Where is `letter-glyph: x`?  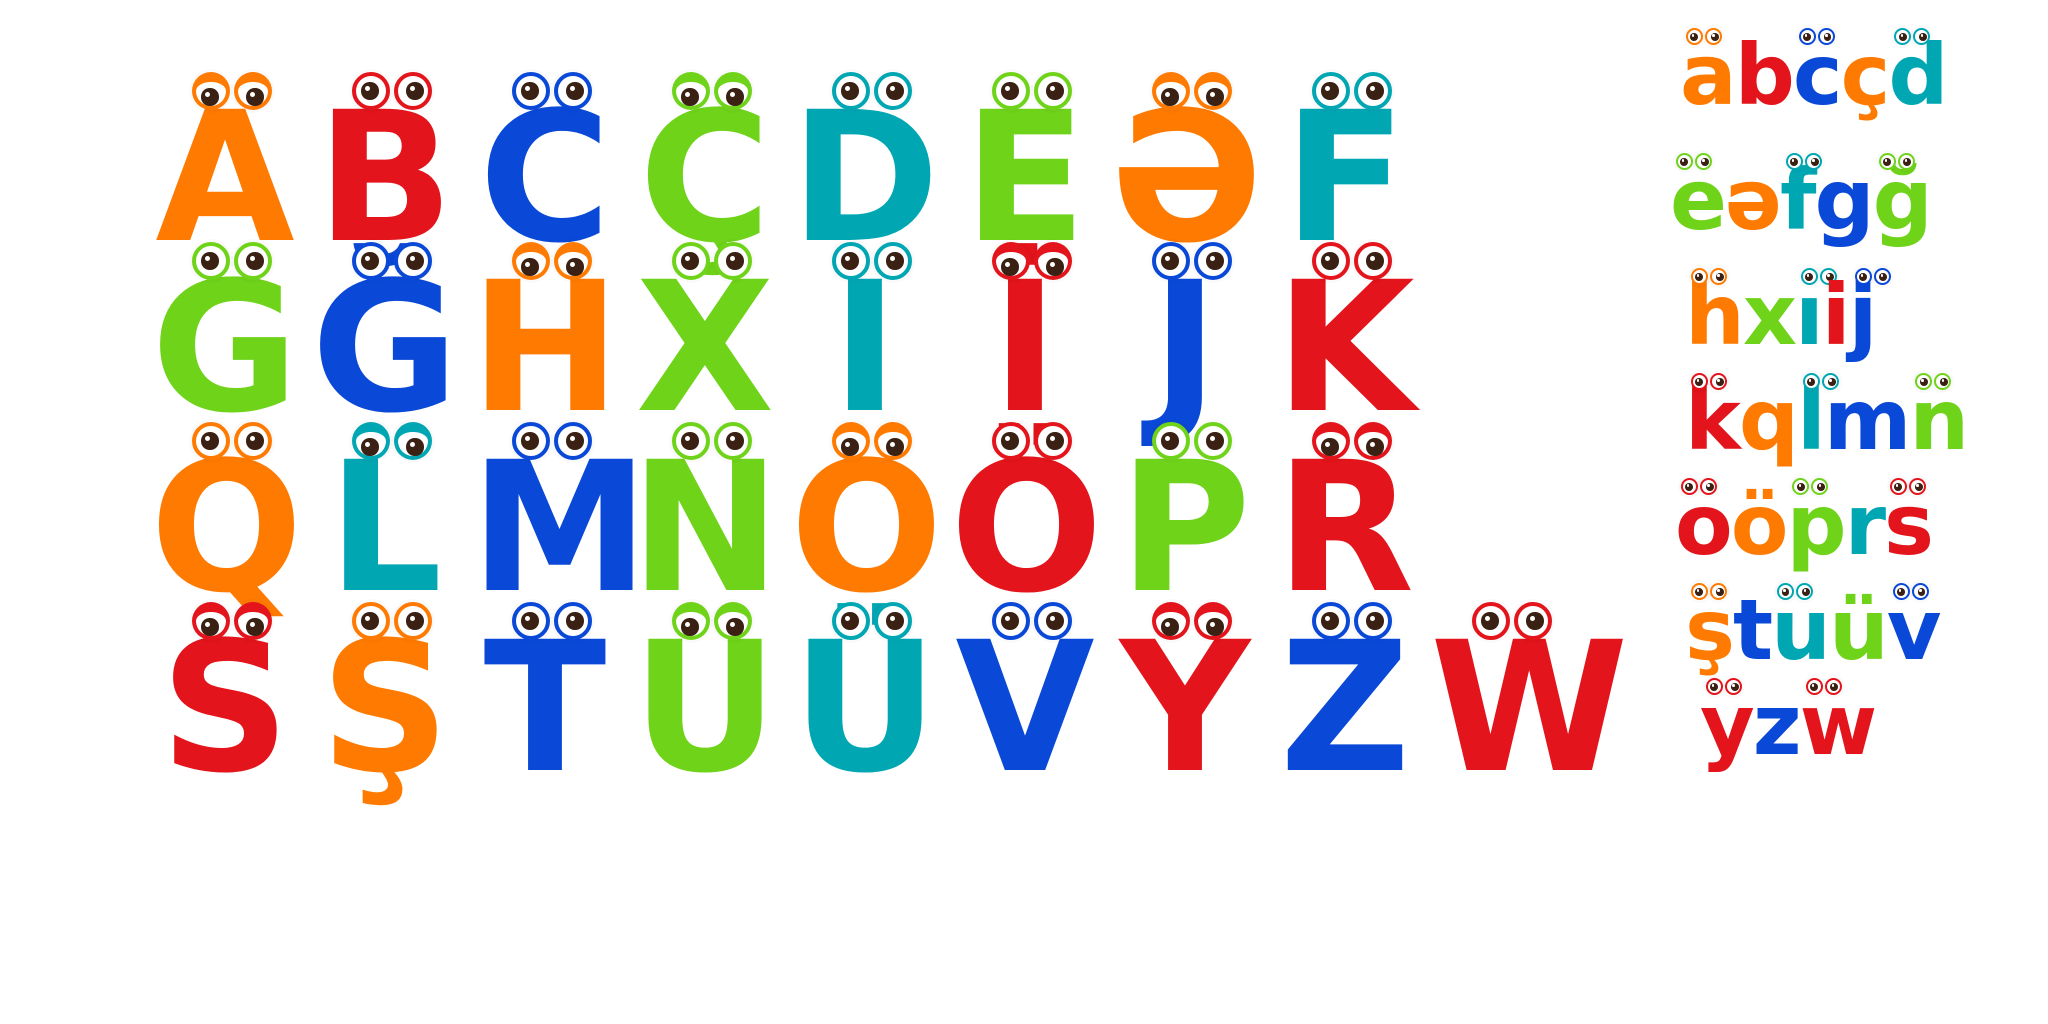
letter-glyph: x is located at coordinates (1769, 315).